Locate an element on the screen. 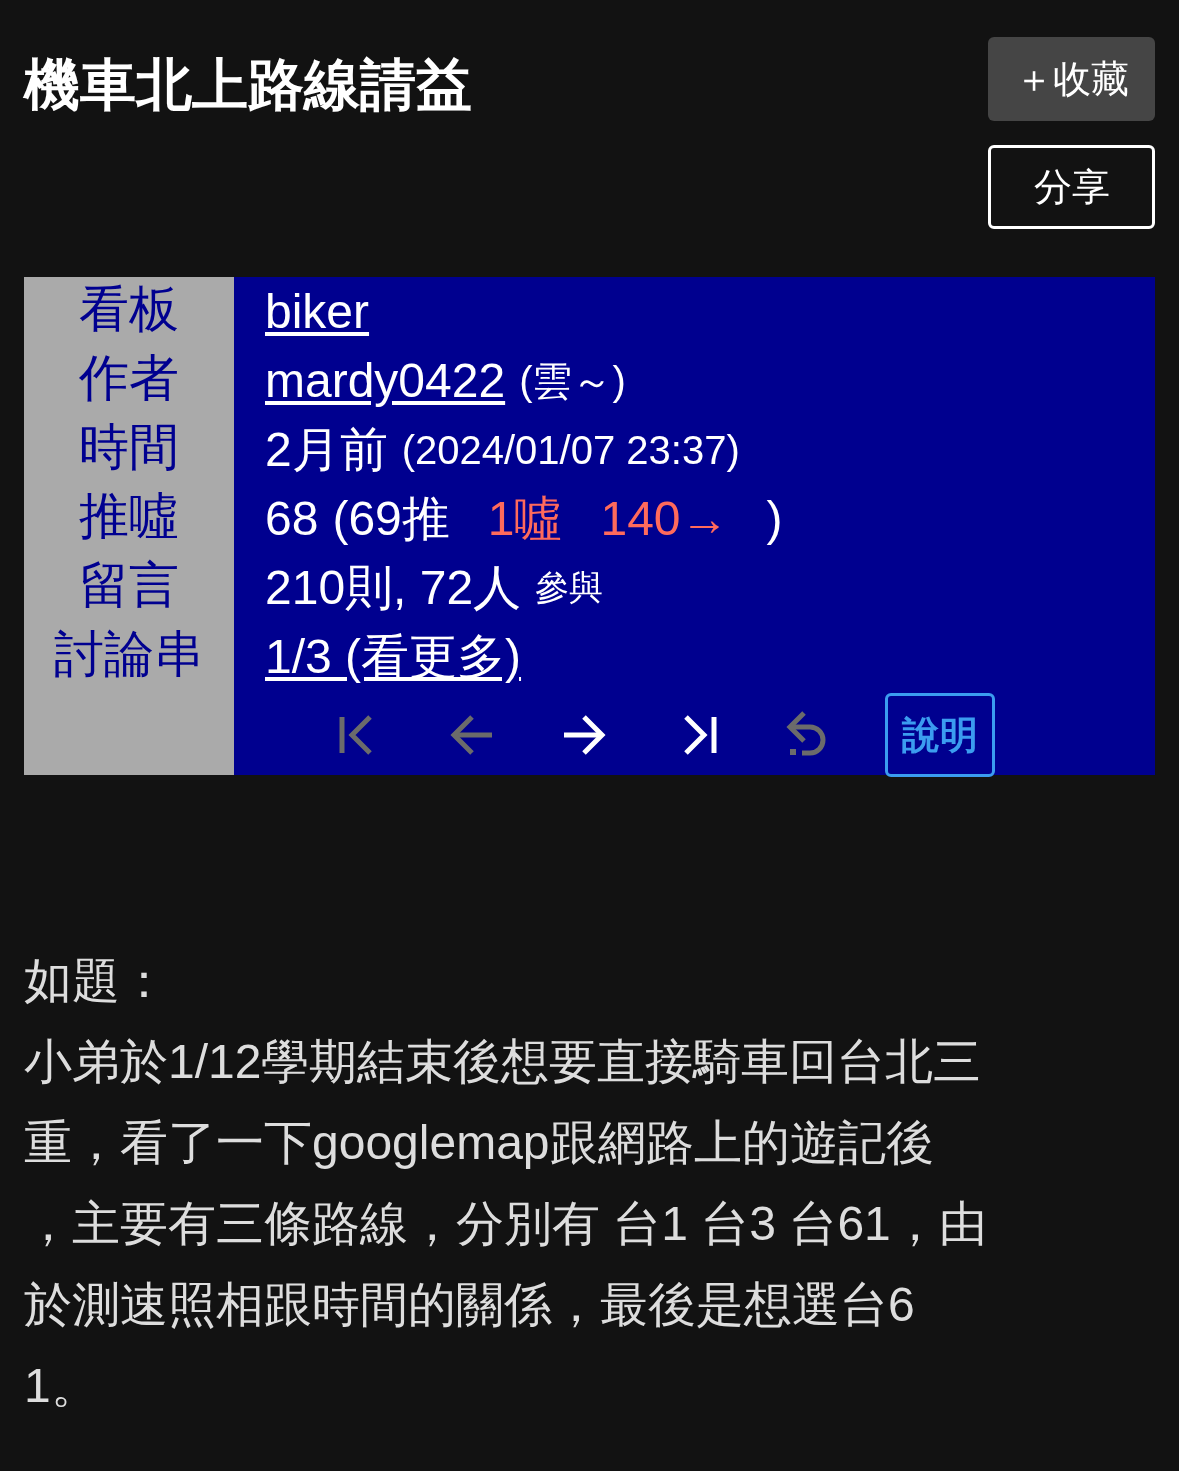  body-text-line: ，主要有三條路線，分別有 台1 台3 台61，由 is located at coordinates (506, 1224).